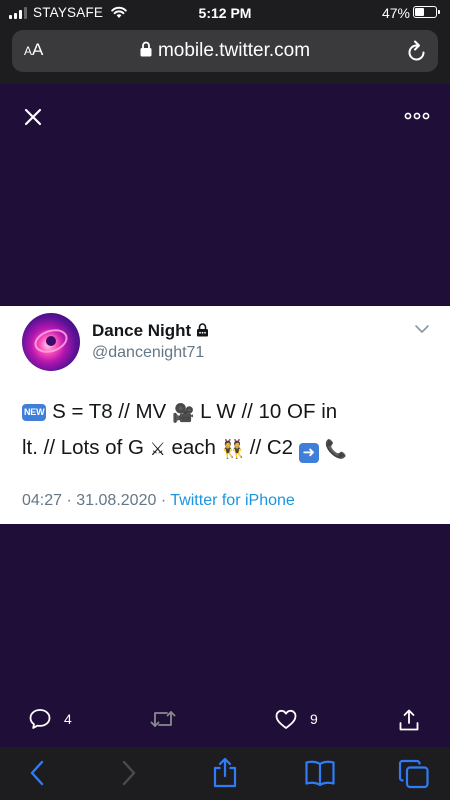 The image size is (450, 800). I want to click on reply-button: 4, so click(50, 719).